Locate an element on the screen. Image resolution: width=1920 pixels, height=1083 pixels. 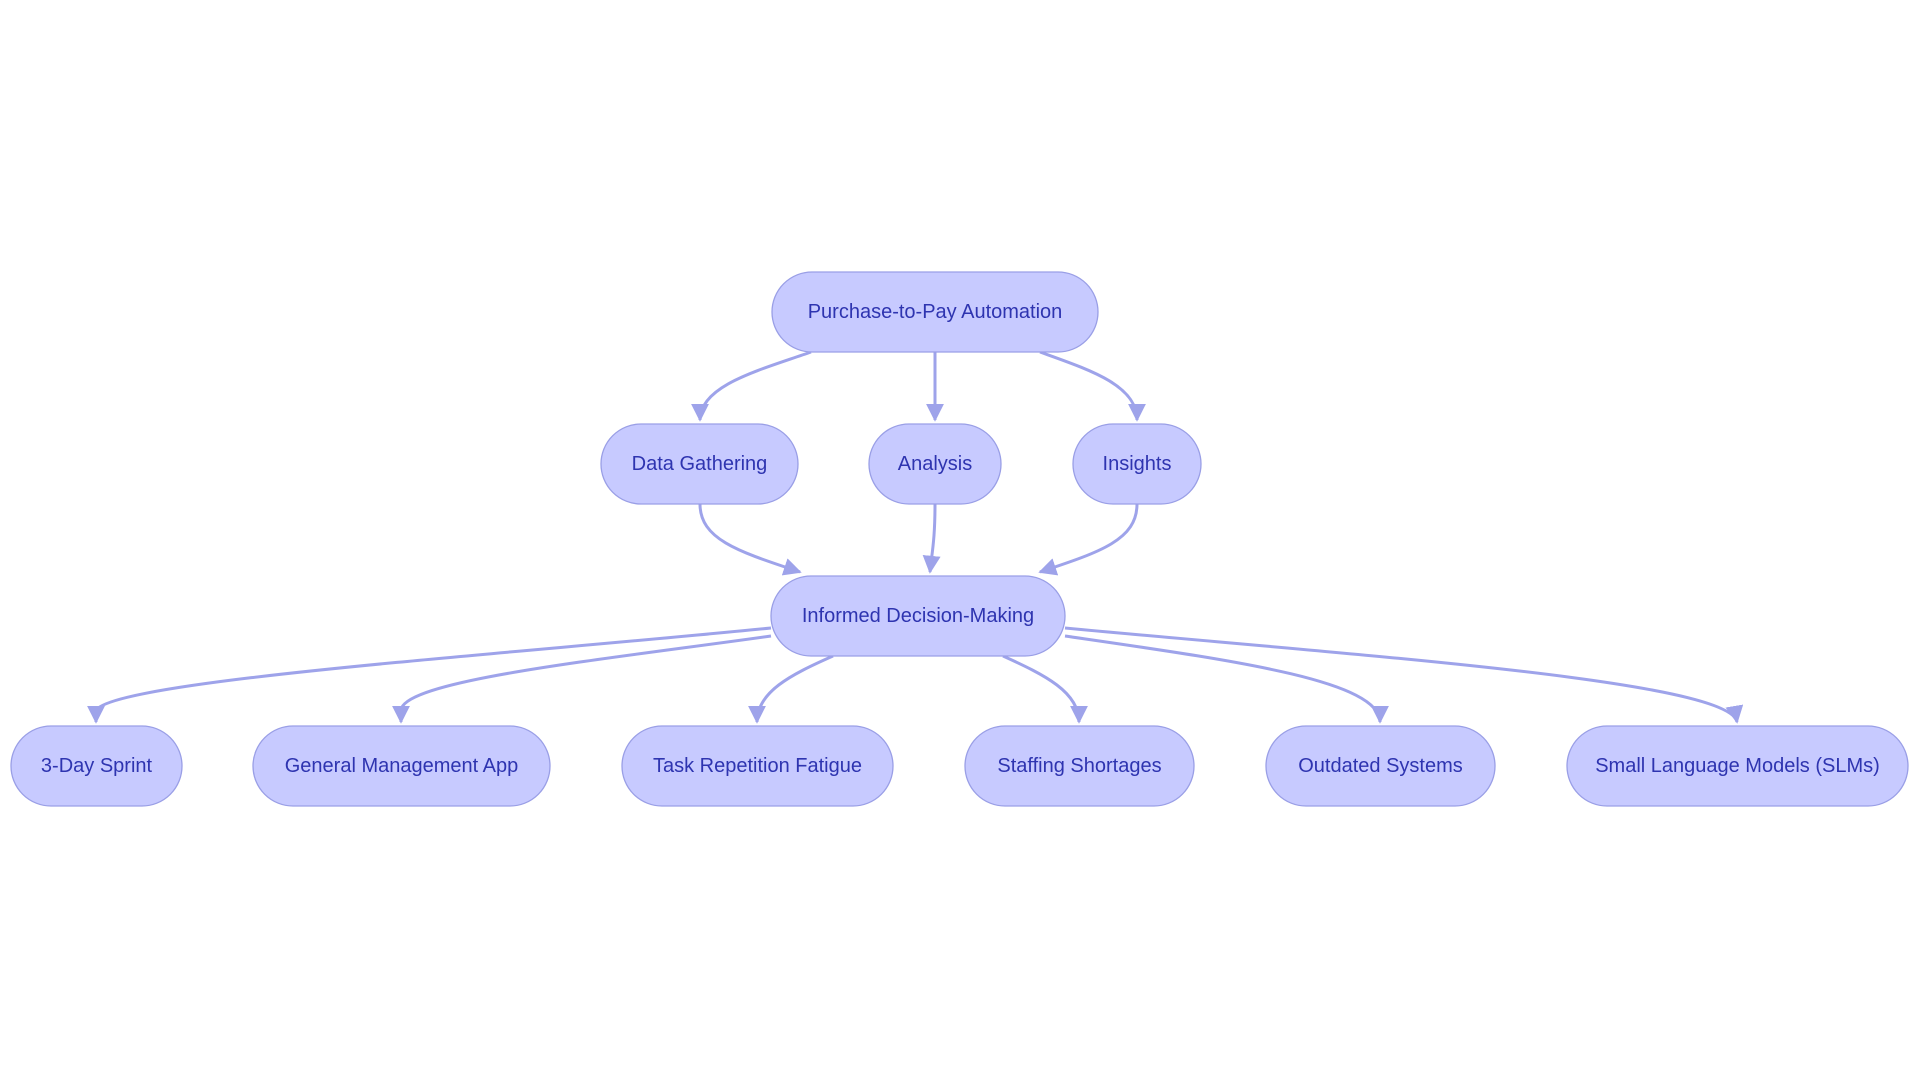
node-sprint: 3-Day Sprint is located at coordinates (96, 766).